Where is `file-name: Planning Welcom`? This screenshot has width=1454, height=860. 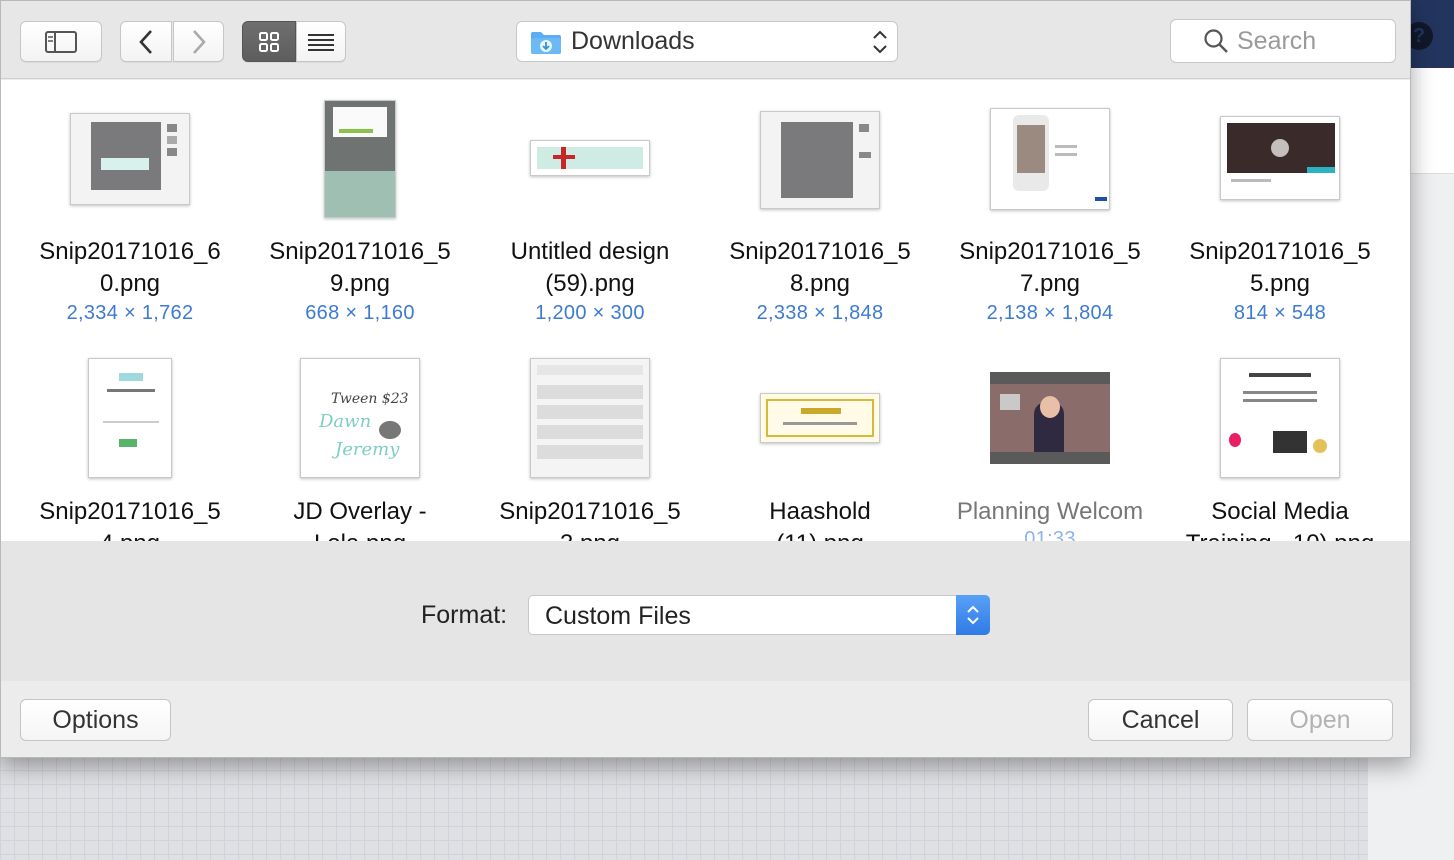
file-name: Planning Welcom is located at coordinates (1050, 511).